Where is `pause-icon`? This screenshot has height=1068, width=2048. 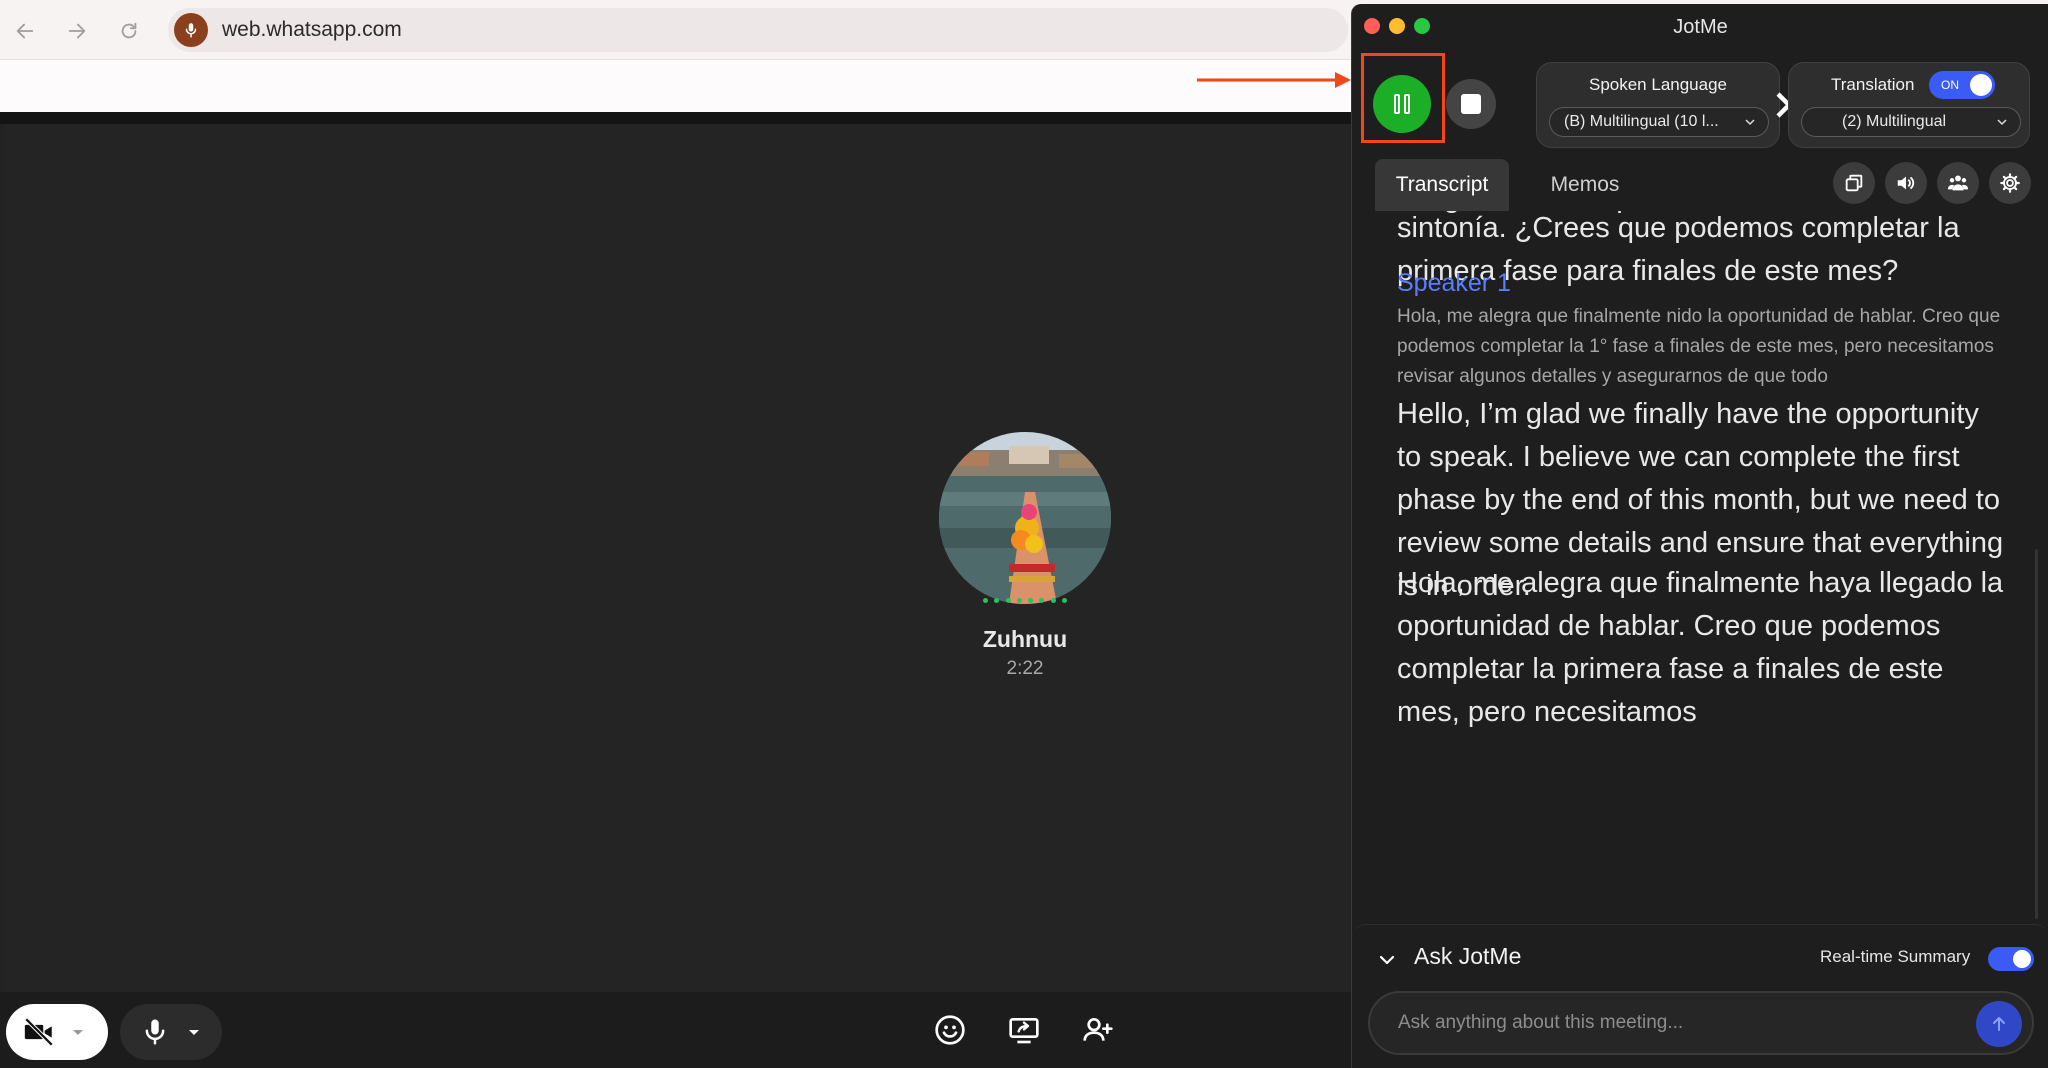
pause-icon is located at coordinates (1397, 104).